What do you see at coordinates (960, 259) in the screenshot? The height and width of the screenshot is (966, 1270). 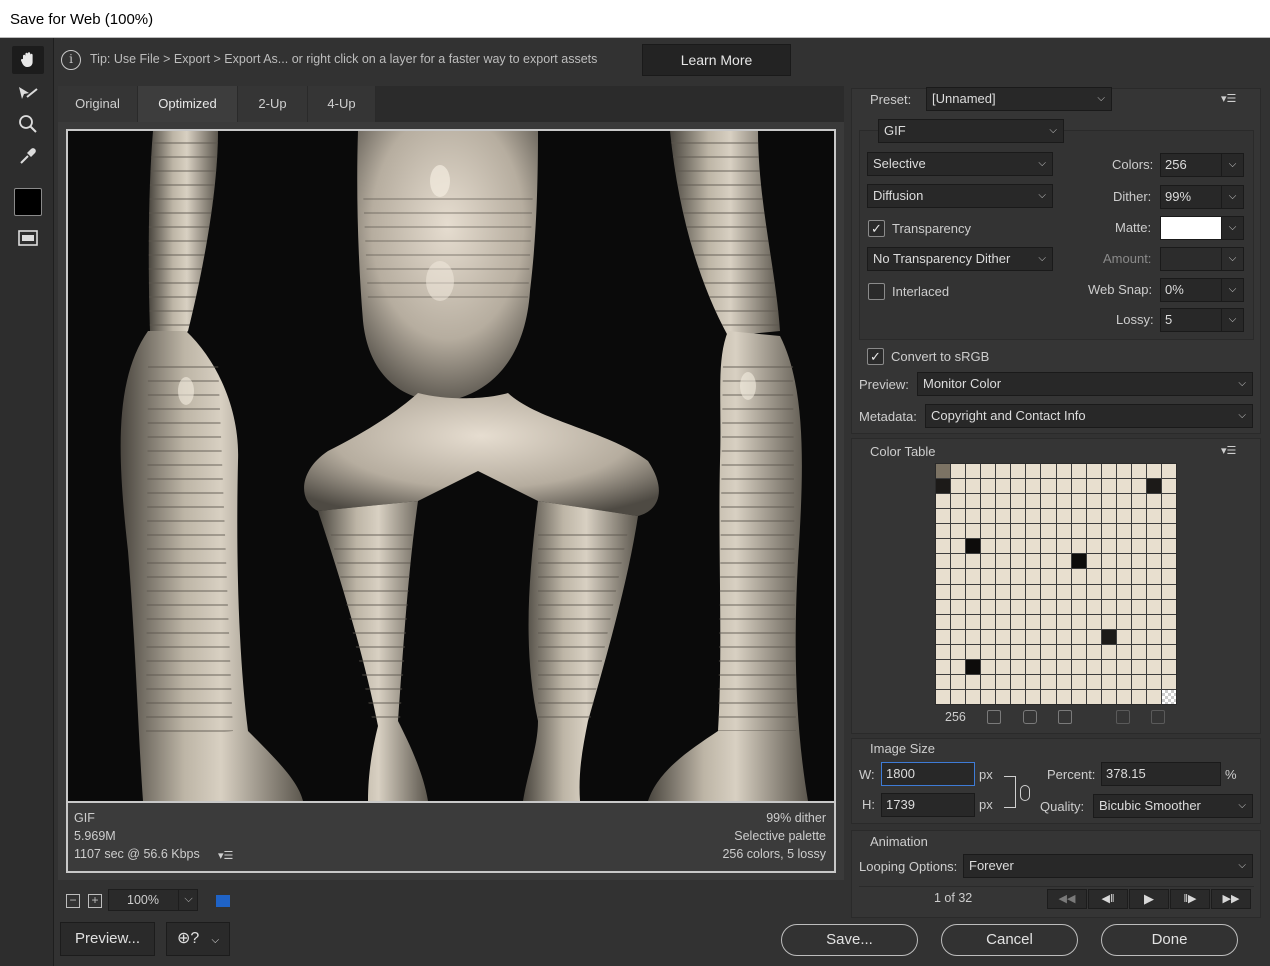 I see `transparency-dither-select: No Transparency Dither ⌵` at bounding box center [960, 259].